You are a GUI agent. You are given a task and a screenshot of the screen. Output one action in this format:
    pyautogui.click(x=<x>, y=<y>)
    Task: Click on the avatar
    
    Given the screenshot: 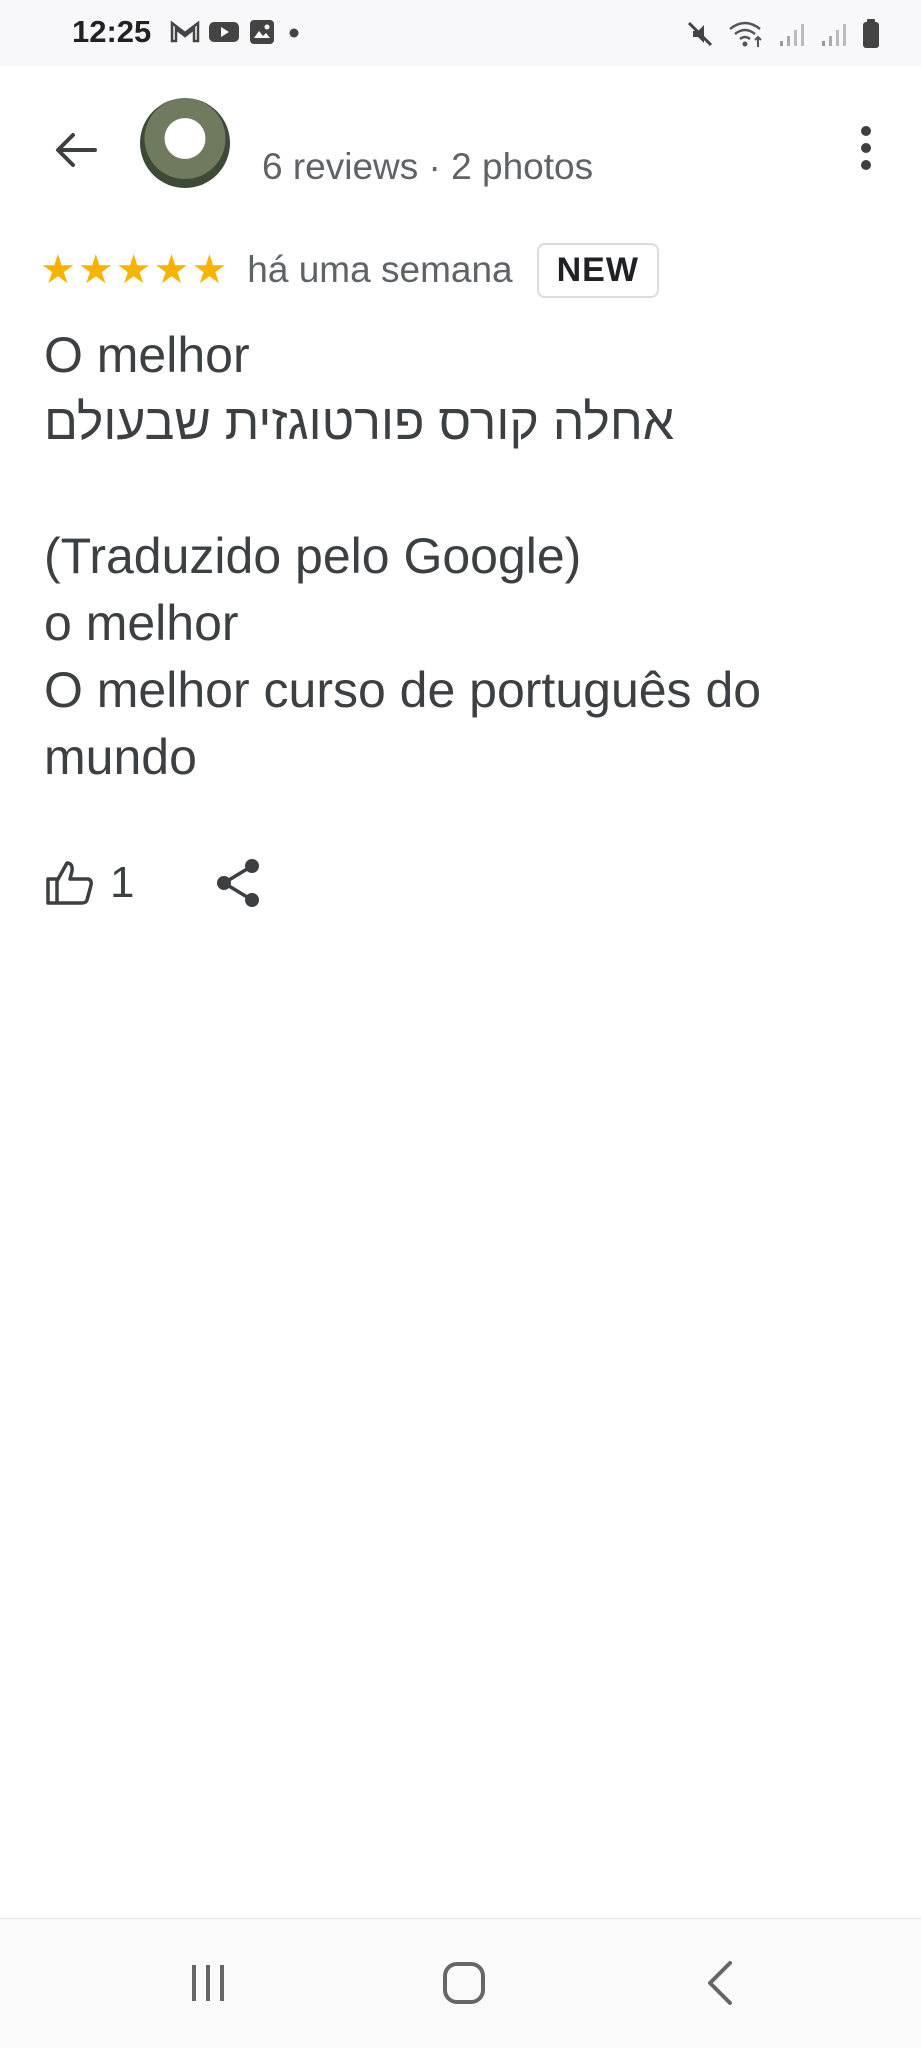 What is the action you would take?
    pyautogui.click(x=185, y=143)
    